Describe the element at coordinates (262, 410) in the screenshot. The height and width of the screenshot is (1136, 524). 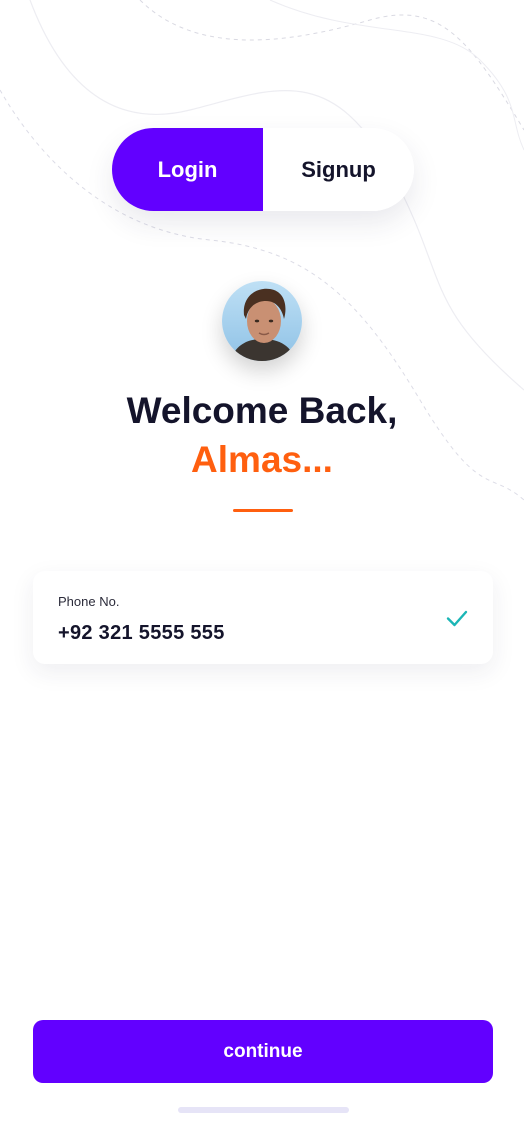
I see `welcome-heading: Welcome Back,` at that location.